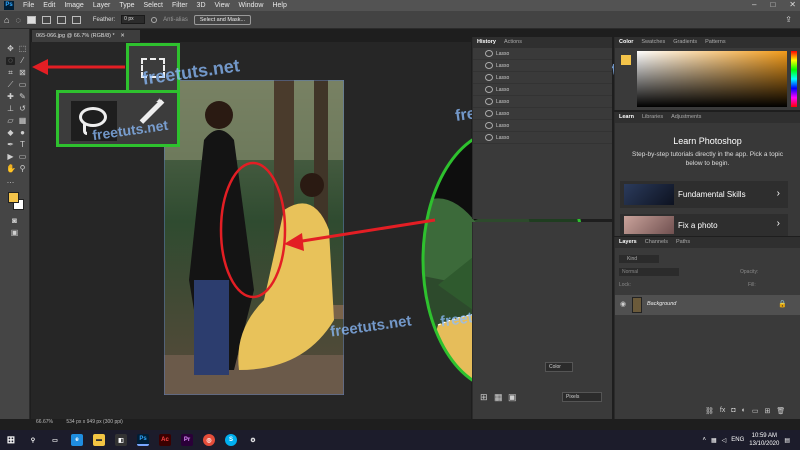 The width and height of the screenshot is (800, 450). I want to click on ruler-tool-icon: ▭, so click(22, 85).